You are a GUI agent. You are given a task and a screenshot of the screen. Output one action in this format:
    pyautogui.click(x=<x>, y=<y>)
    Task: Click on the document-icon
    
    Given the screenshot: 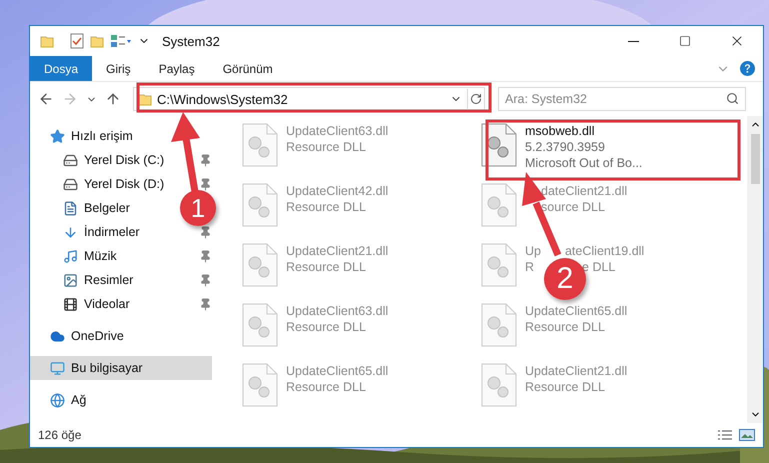 What is the action you would take?
    pyautogui.click(x=70, y=208)
    